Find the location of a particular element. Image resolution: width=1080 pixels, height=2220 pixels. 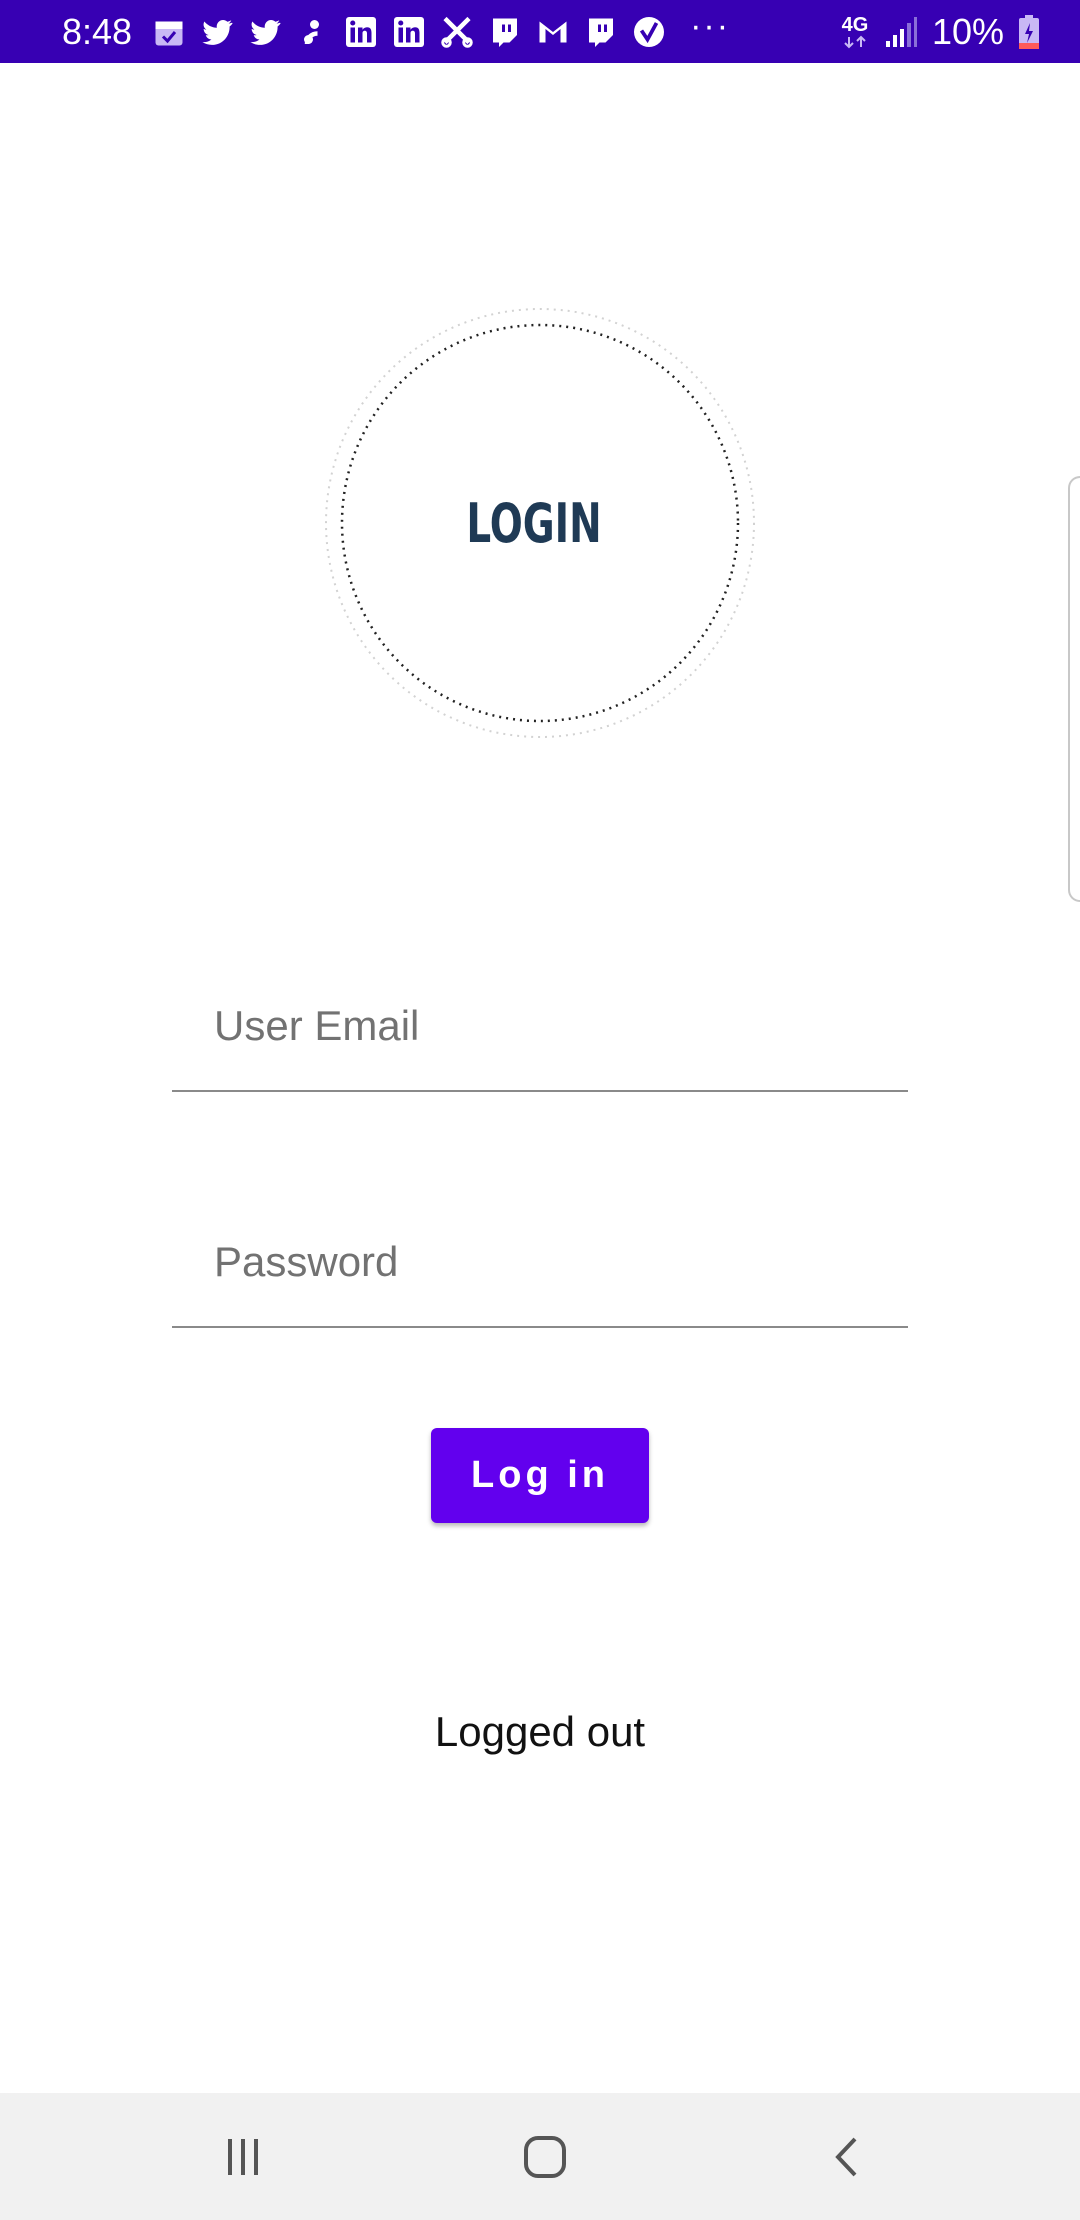

network-label: 4G is located at coordinates (855, 24).